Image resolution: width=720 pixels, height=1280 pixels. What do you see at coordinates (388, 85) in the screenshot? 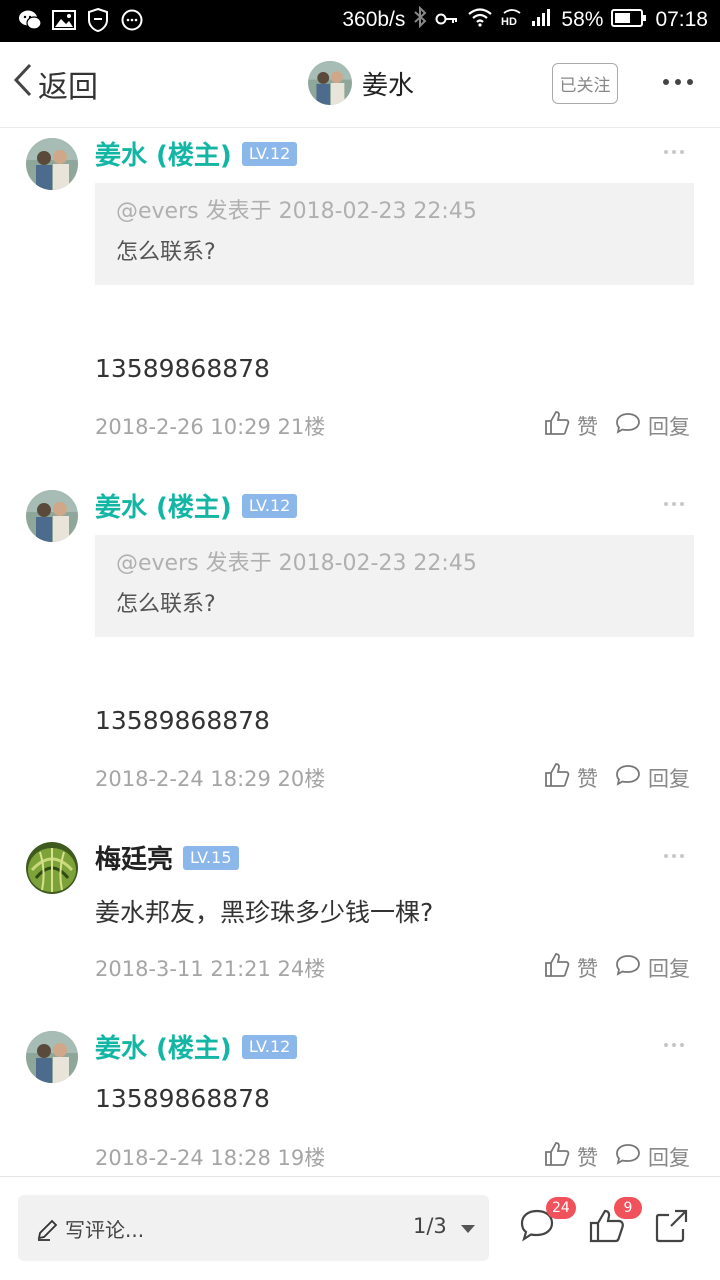
I see `header-title: 姜水` at bounding box center [388, 85].